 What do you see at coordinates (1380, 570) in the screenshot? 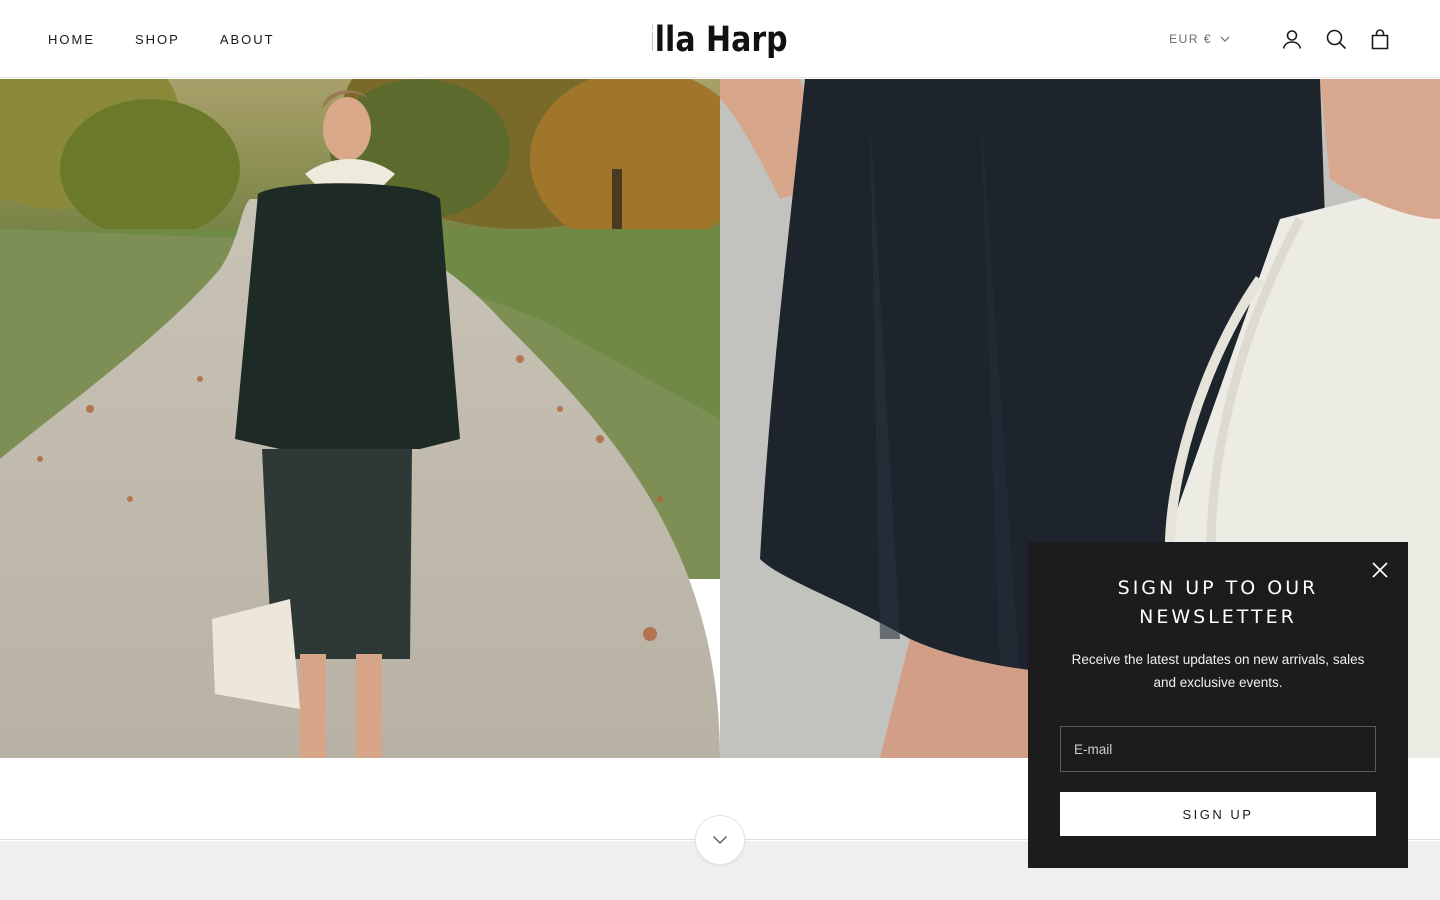
I see `close-icon` at bounding box center [1380, 570].